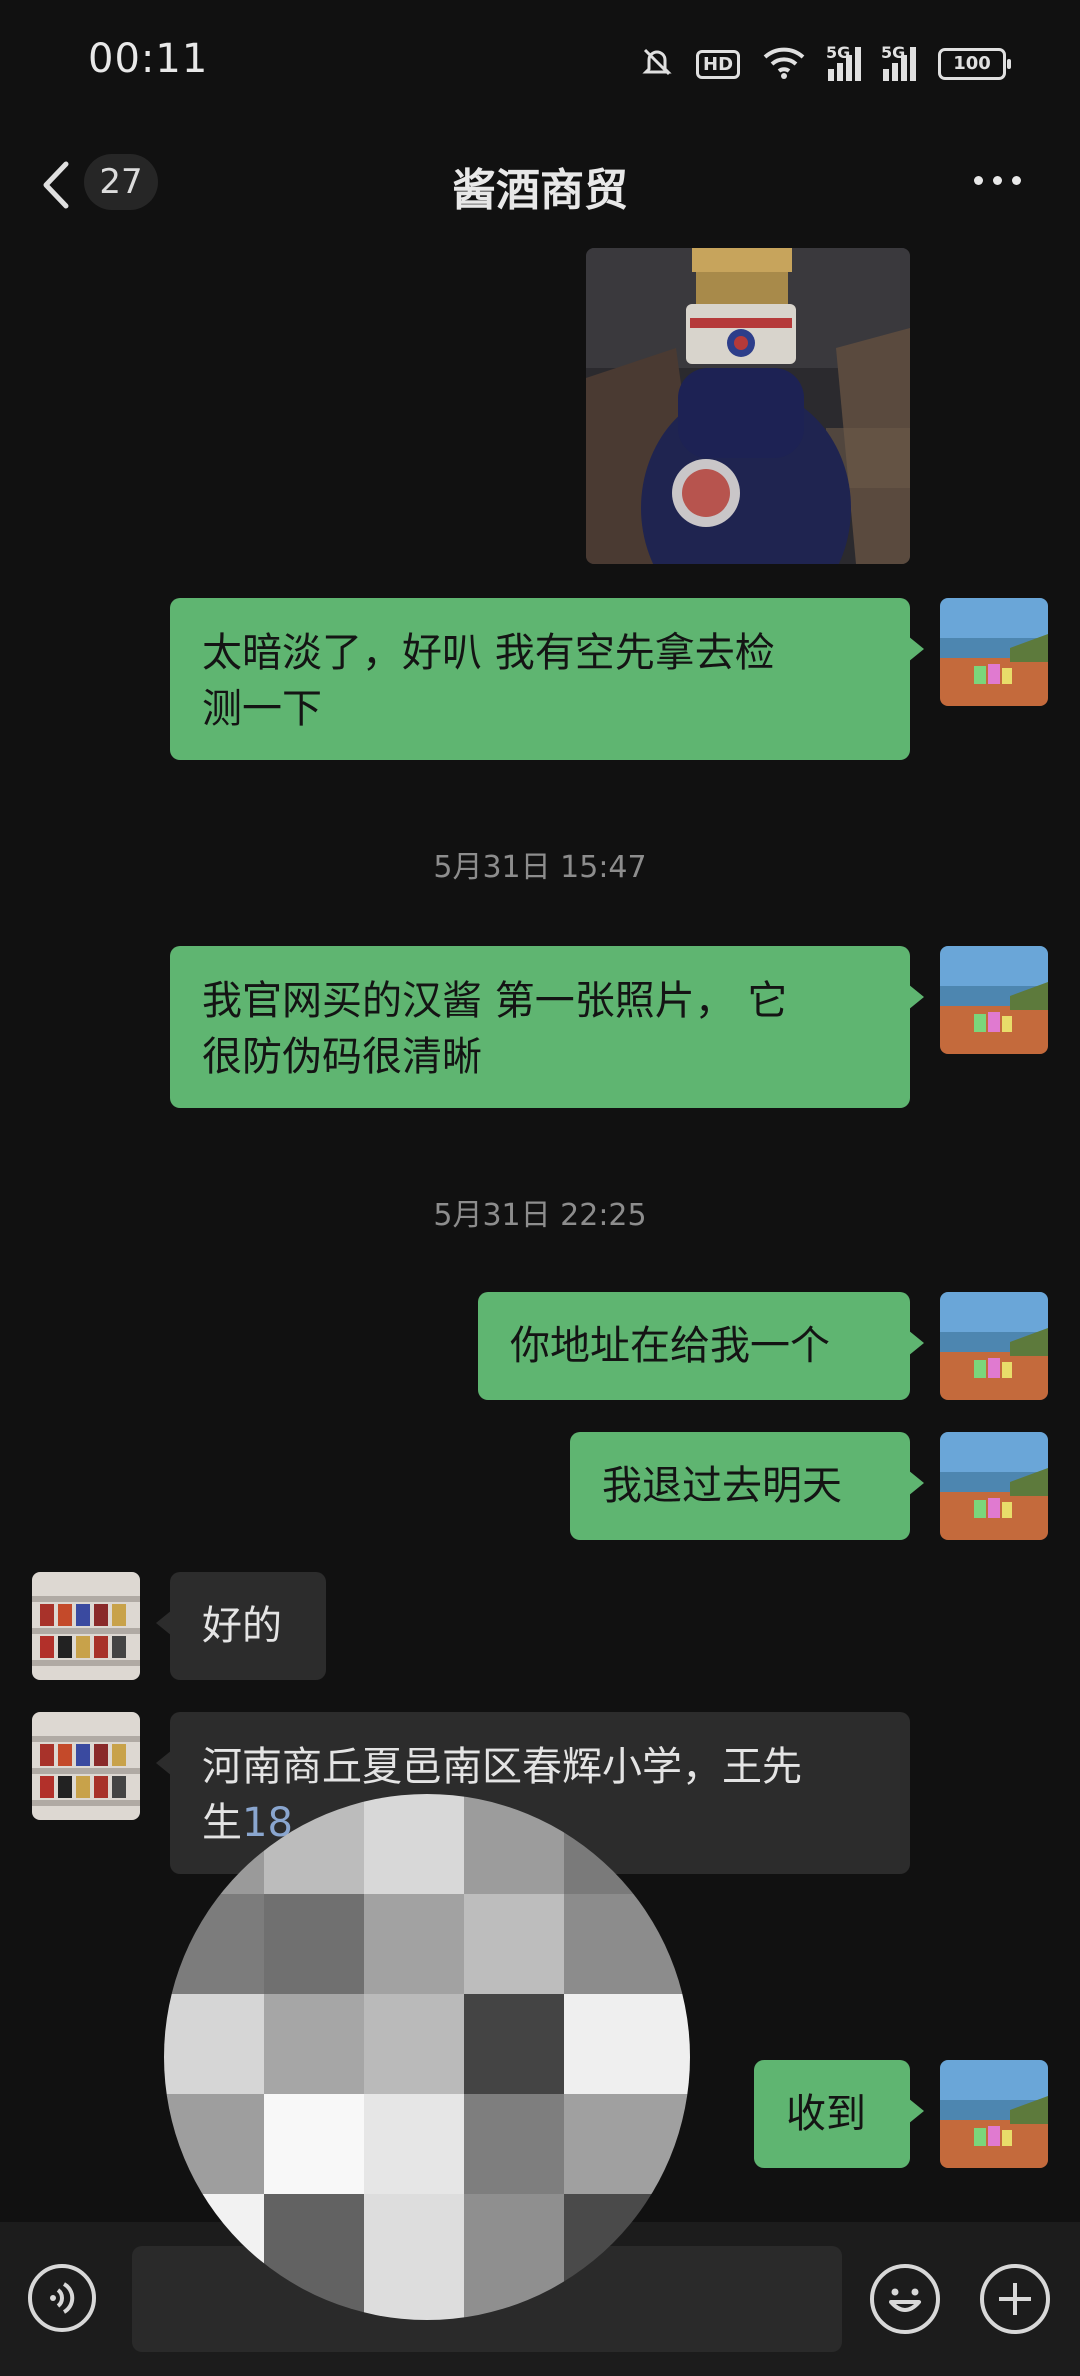 This screenshot has height=2376, width=1080. I want to click on emoji-icon, so click(905, 2300).